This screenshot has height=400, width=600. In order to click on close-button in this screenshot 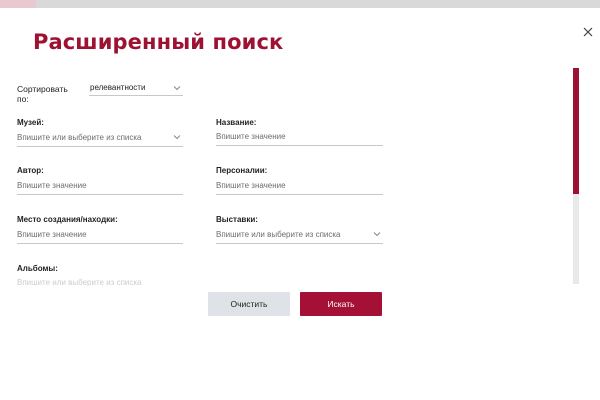, I will do `click(588, 32)`.